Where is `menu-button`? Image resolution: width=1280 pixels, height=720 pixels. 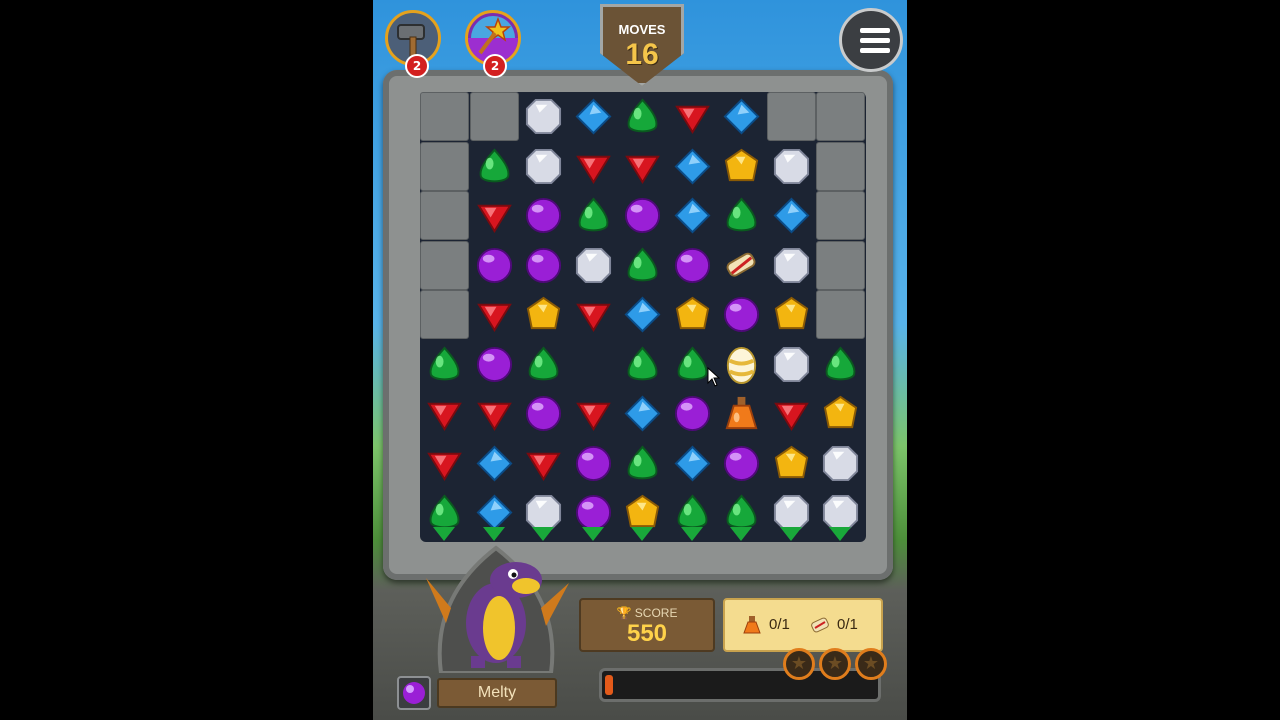
menu-button is located at coordinates (871, 40).